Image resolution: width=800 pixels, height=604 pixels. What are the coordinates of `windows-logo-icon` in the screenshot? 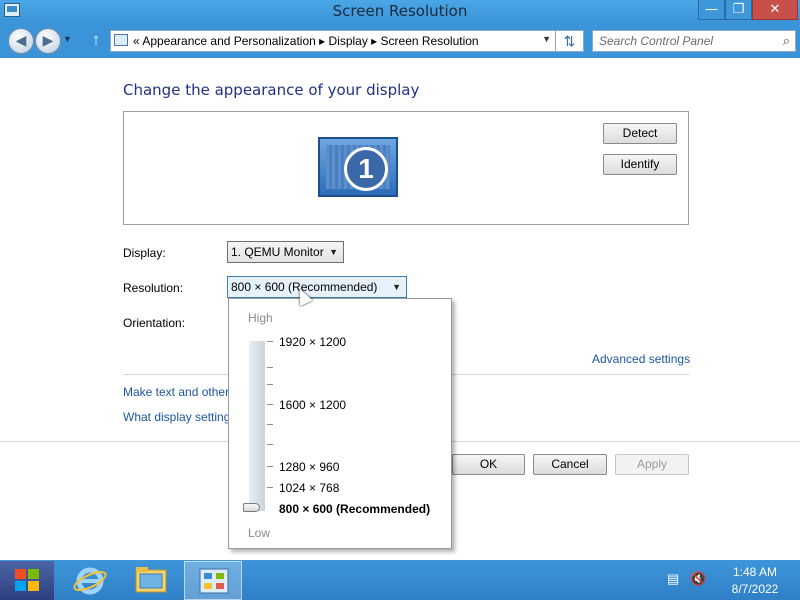 It's located at (27, 580).